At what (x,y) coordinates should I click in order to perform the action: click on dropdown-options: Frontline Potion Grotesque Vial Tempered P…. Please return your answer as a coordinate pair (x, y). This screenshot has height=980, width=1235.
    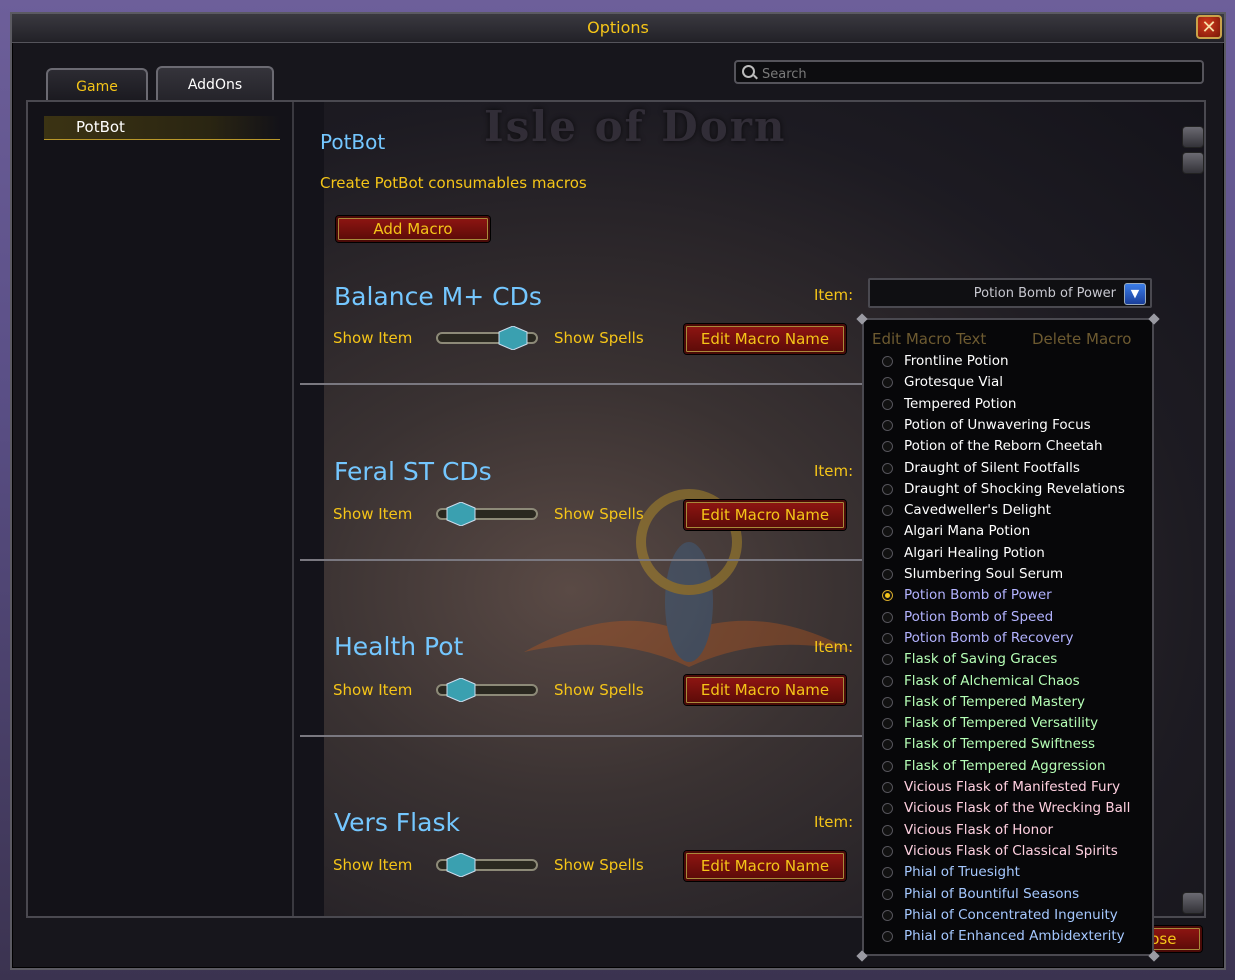
    Looking at the image, I should click on (1018, 651).